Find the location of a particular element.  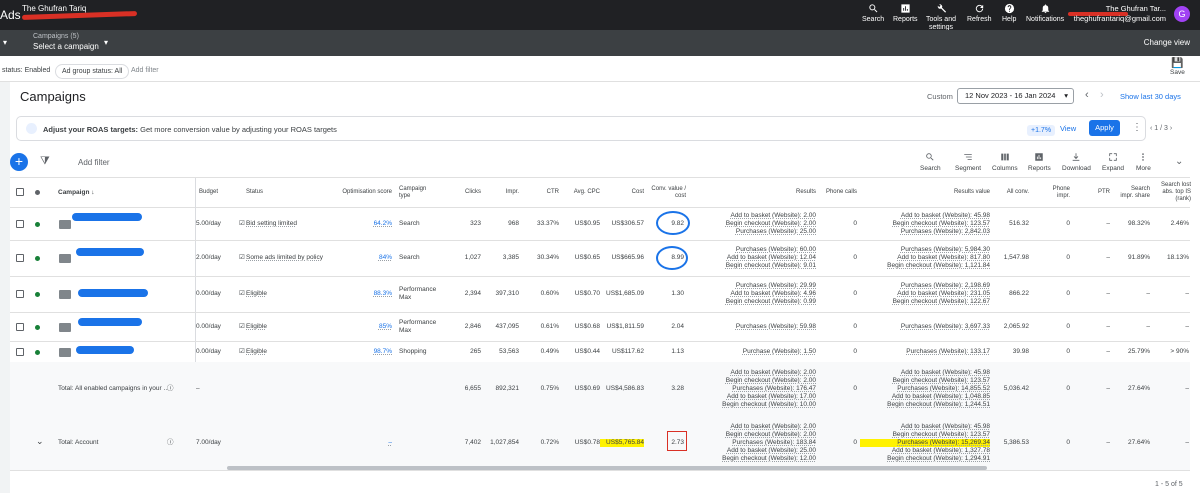

add-filter-link: Add filter is located at coordinates (145, 70).